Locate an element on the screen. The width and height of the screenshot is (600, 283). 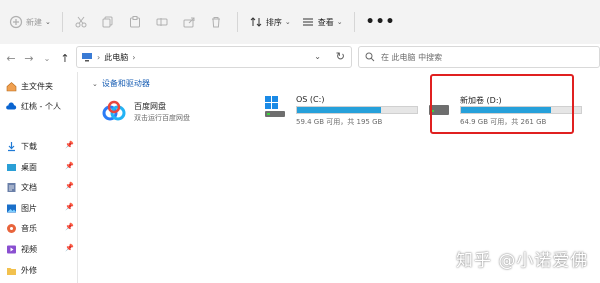
baidu-netdisk-icon is located at coordinates (114, 110).